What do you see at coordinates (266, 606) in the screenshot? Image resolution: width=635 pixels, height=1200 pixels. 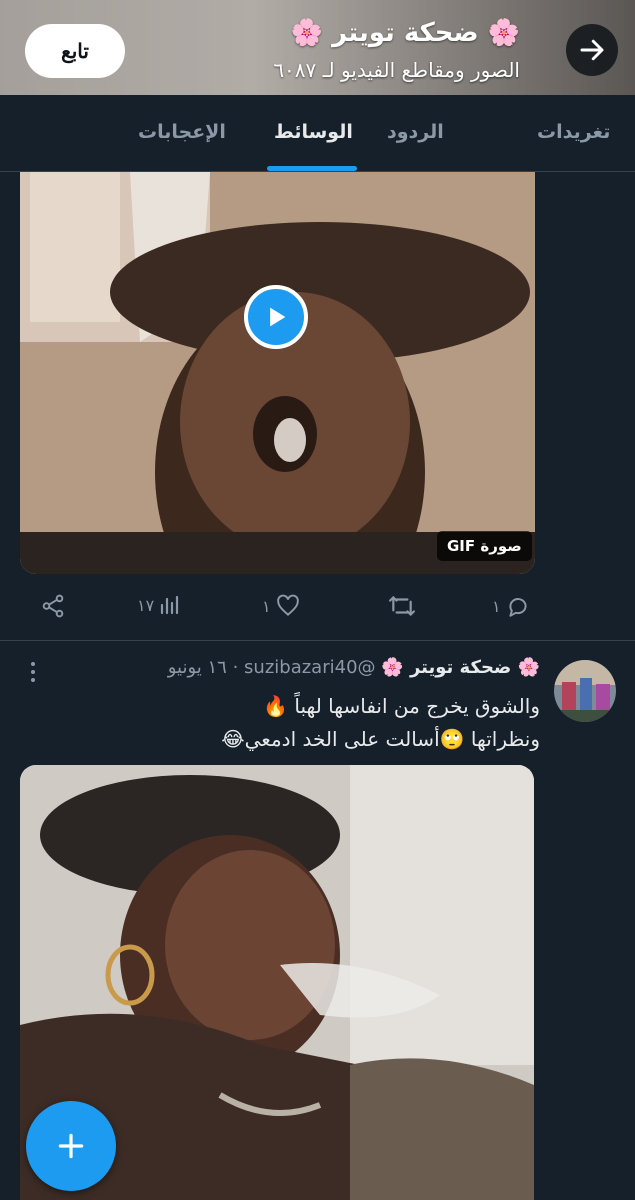 I see `like-count: ١` at bounding box center [266, 606].